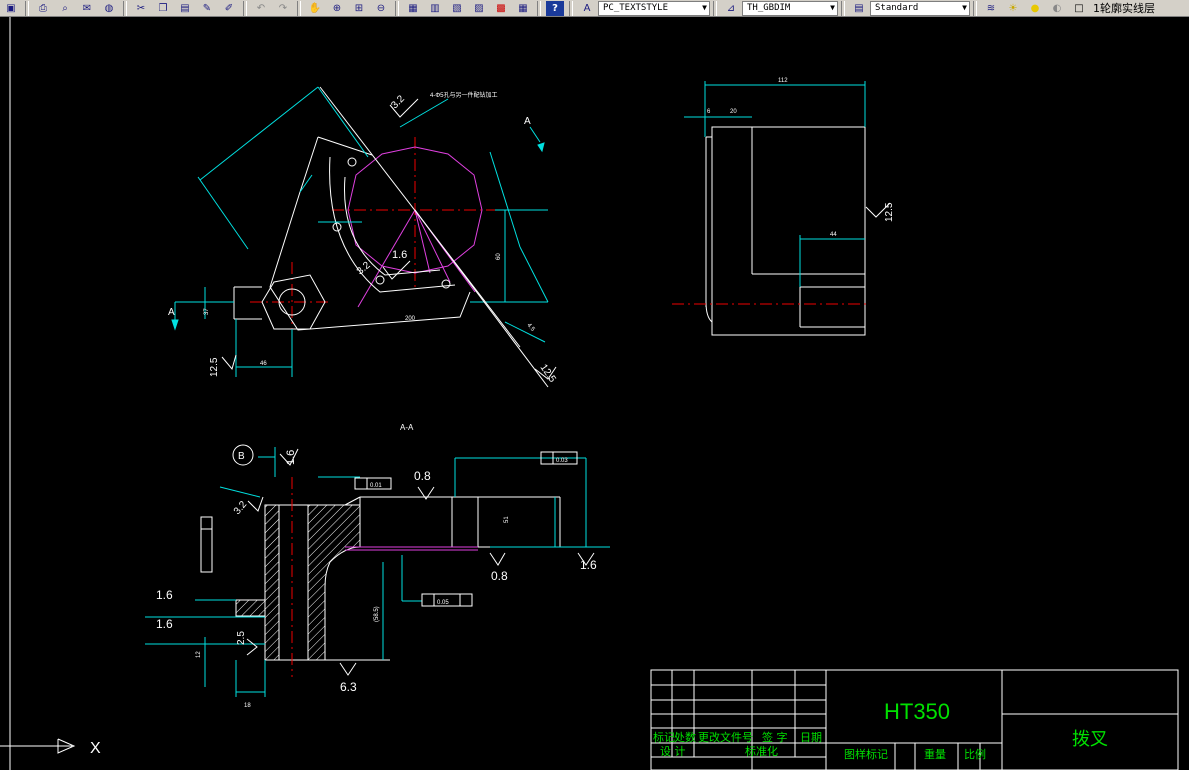  What do you see at coordinates (761, 751) in the screenshot?
I see `title-block-cell: 标准化` at bounding box center [761, 751].